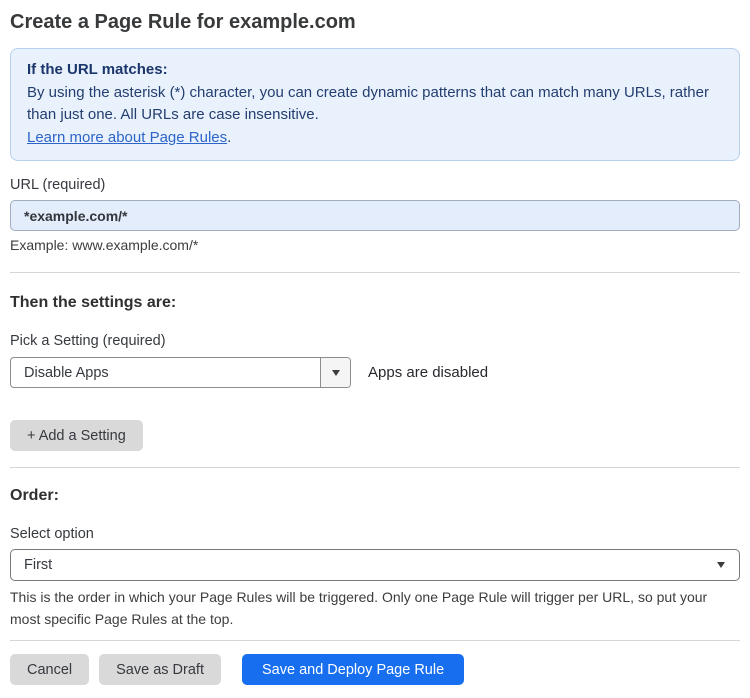 Image resolution: width=750 pixels, height=698 pixels. What do you see at coordinates (97, 69) in the screenshot?
I see `info-box-heading: If the URL matches:` at bounding box center [97, 69].